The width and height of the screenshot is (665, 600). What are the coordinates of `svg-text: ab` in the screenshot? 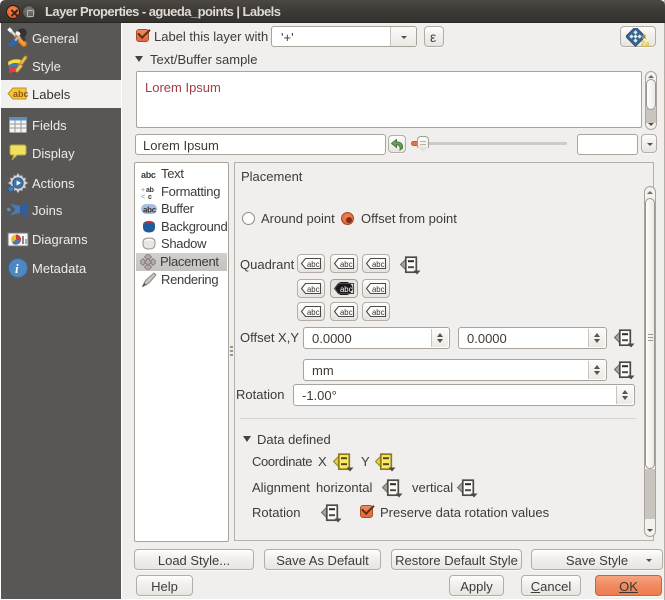 It's located at (150, 190).